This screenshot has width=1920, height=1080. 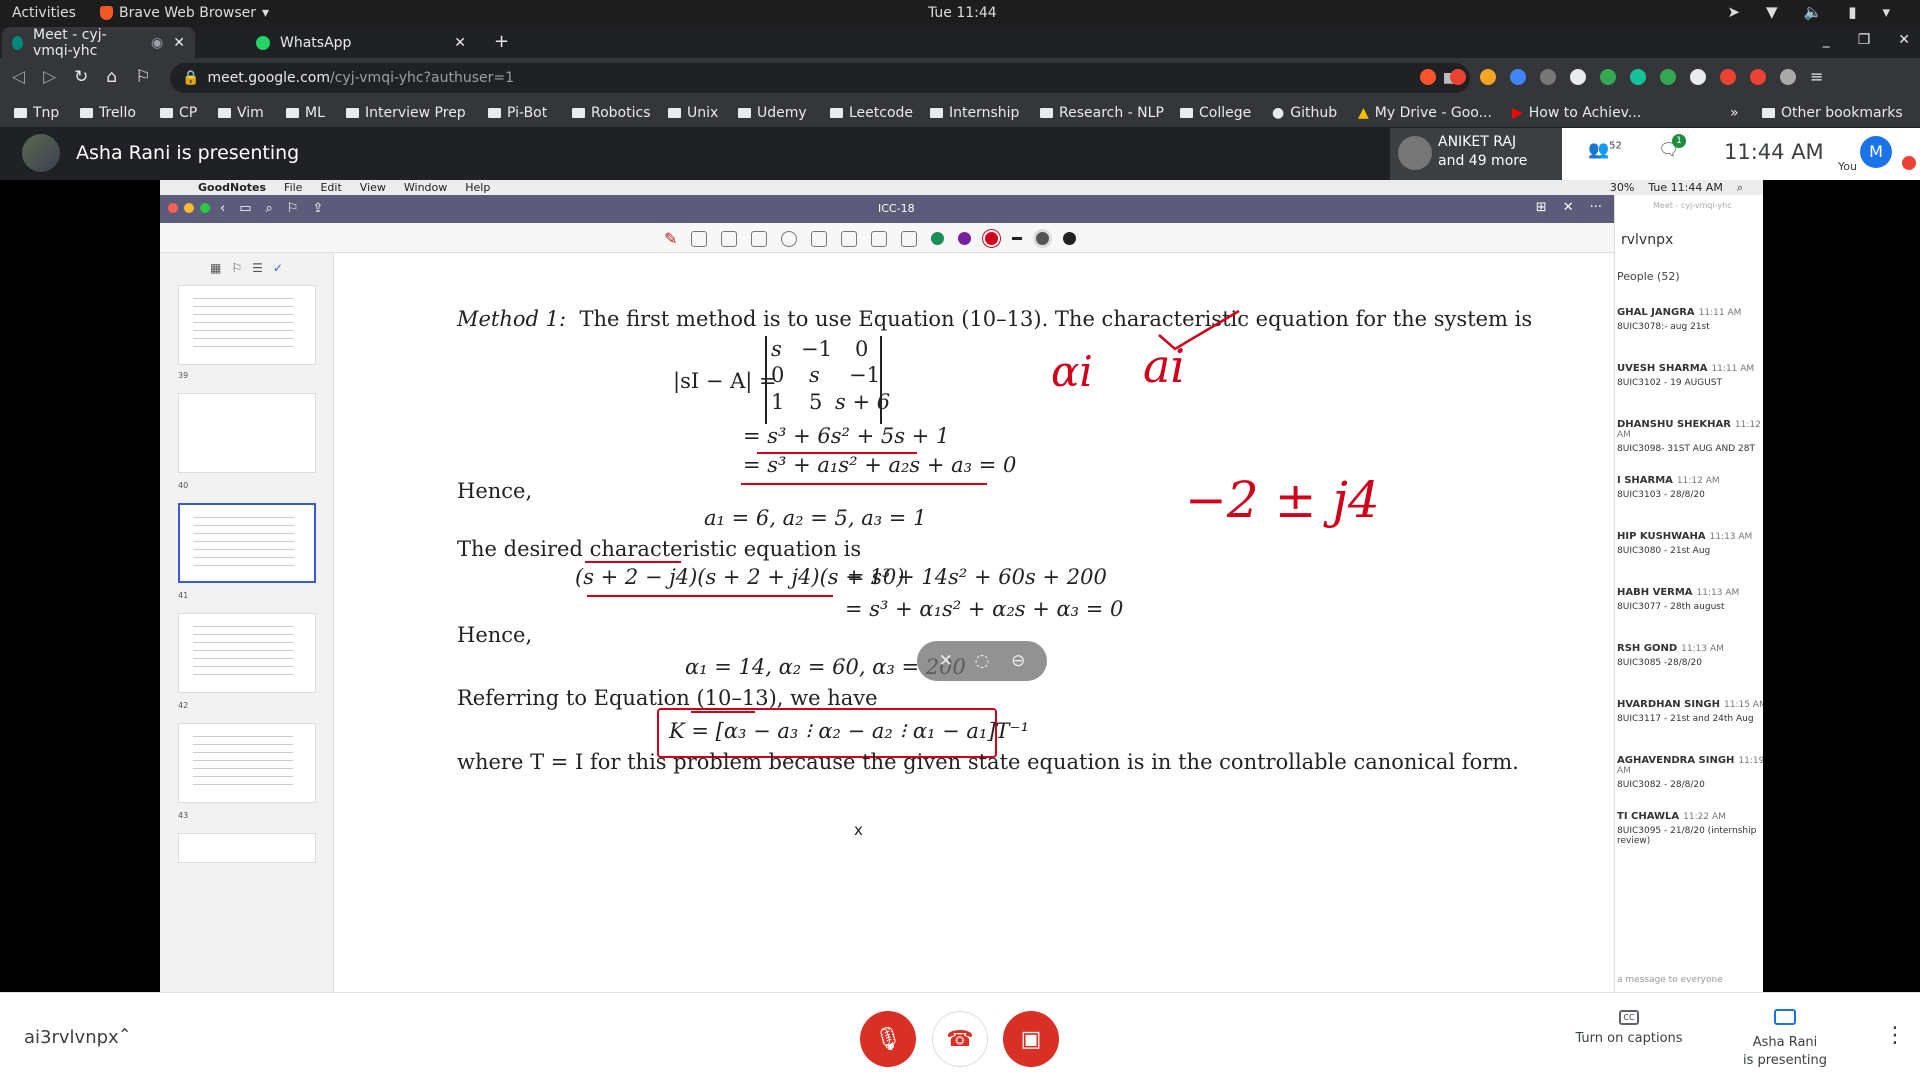 I want to click on bookmarks-overflow-icon: », so click(x=1734, y=113).